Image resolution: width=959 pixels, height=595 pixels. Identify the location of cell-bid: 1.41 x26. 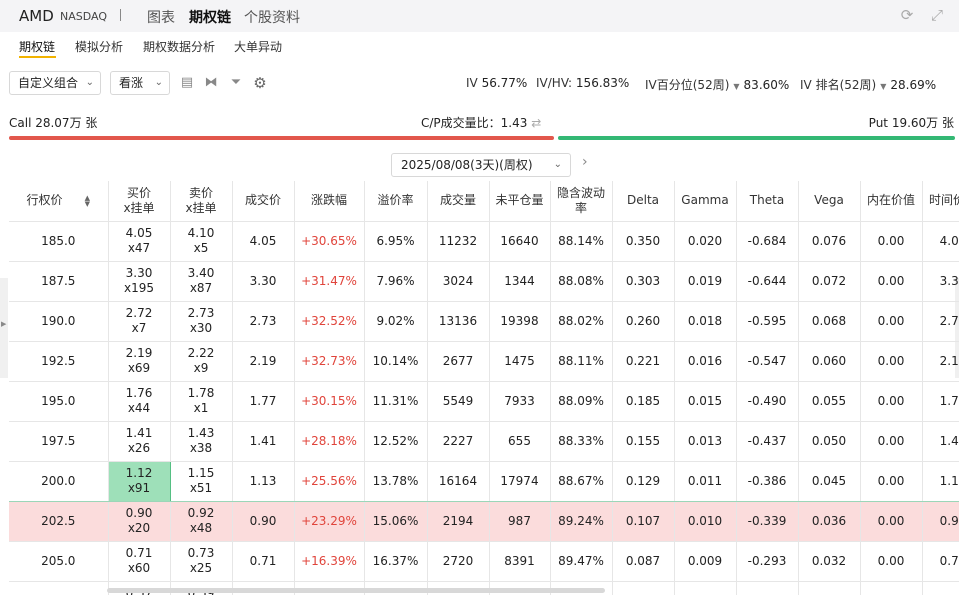
(139, 441).